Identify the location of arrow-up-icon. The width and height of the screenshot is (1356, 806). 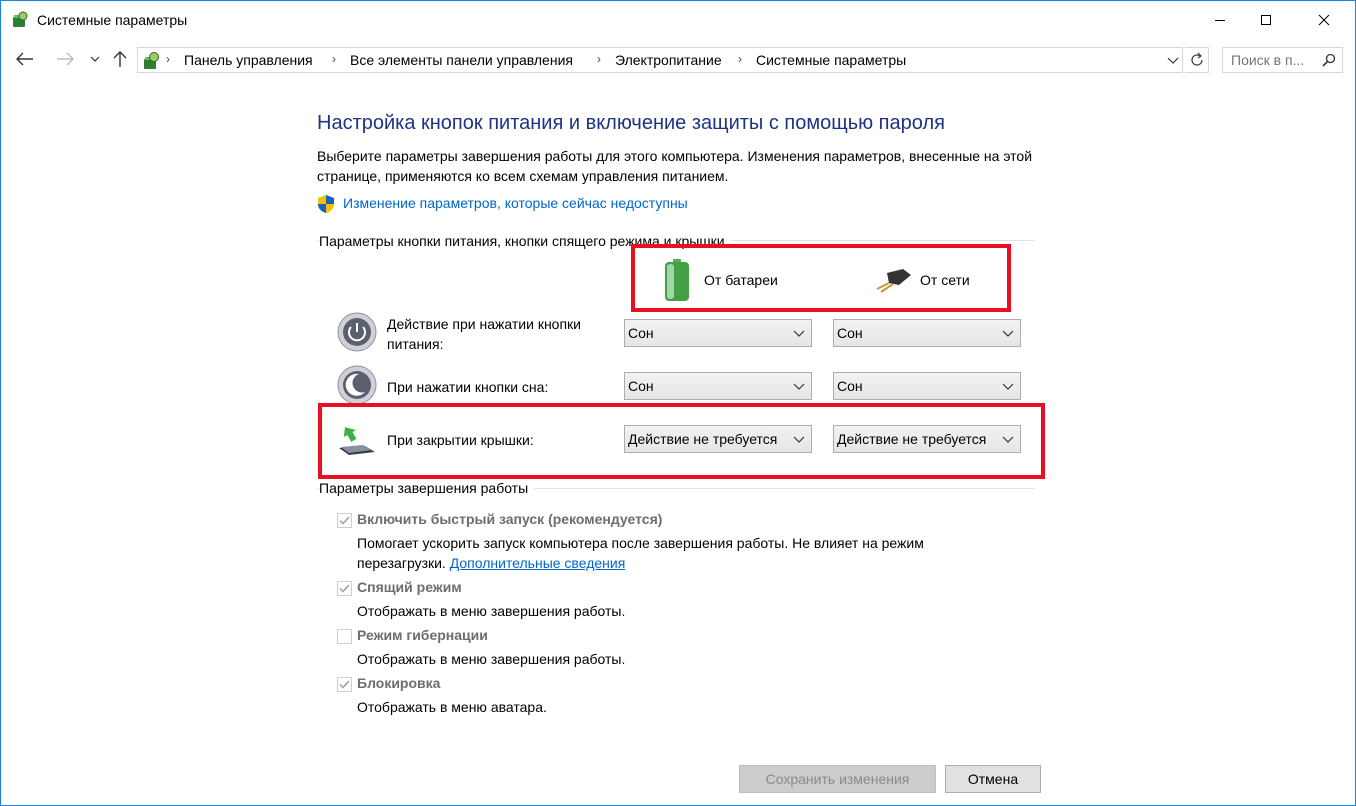
(120, 59).